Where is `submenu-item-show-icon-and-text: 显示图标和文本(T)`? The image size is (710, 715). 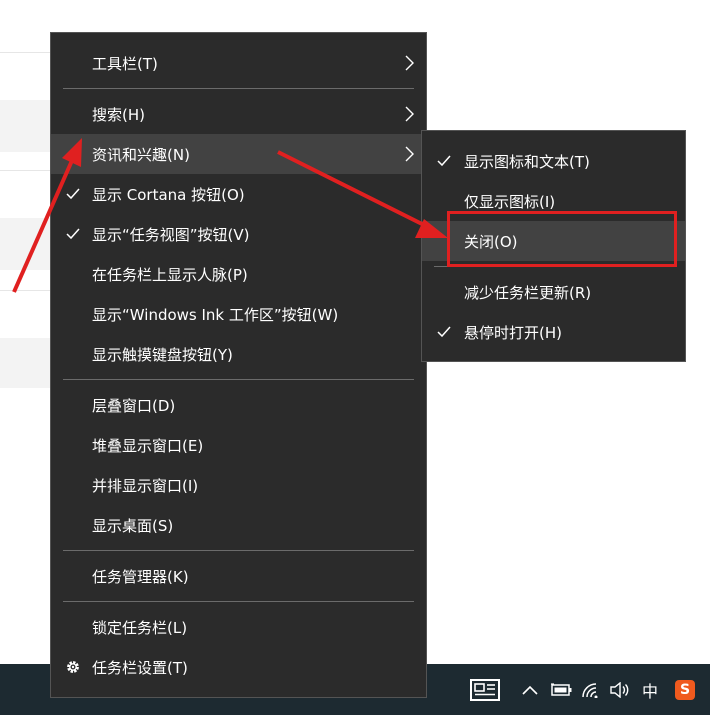 submenu-item-show-icon-and-text: 显示图标和文本(T) is located at coordinates (553, 161).